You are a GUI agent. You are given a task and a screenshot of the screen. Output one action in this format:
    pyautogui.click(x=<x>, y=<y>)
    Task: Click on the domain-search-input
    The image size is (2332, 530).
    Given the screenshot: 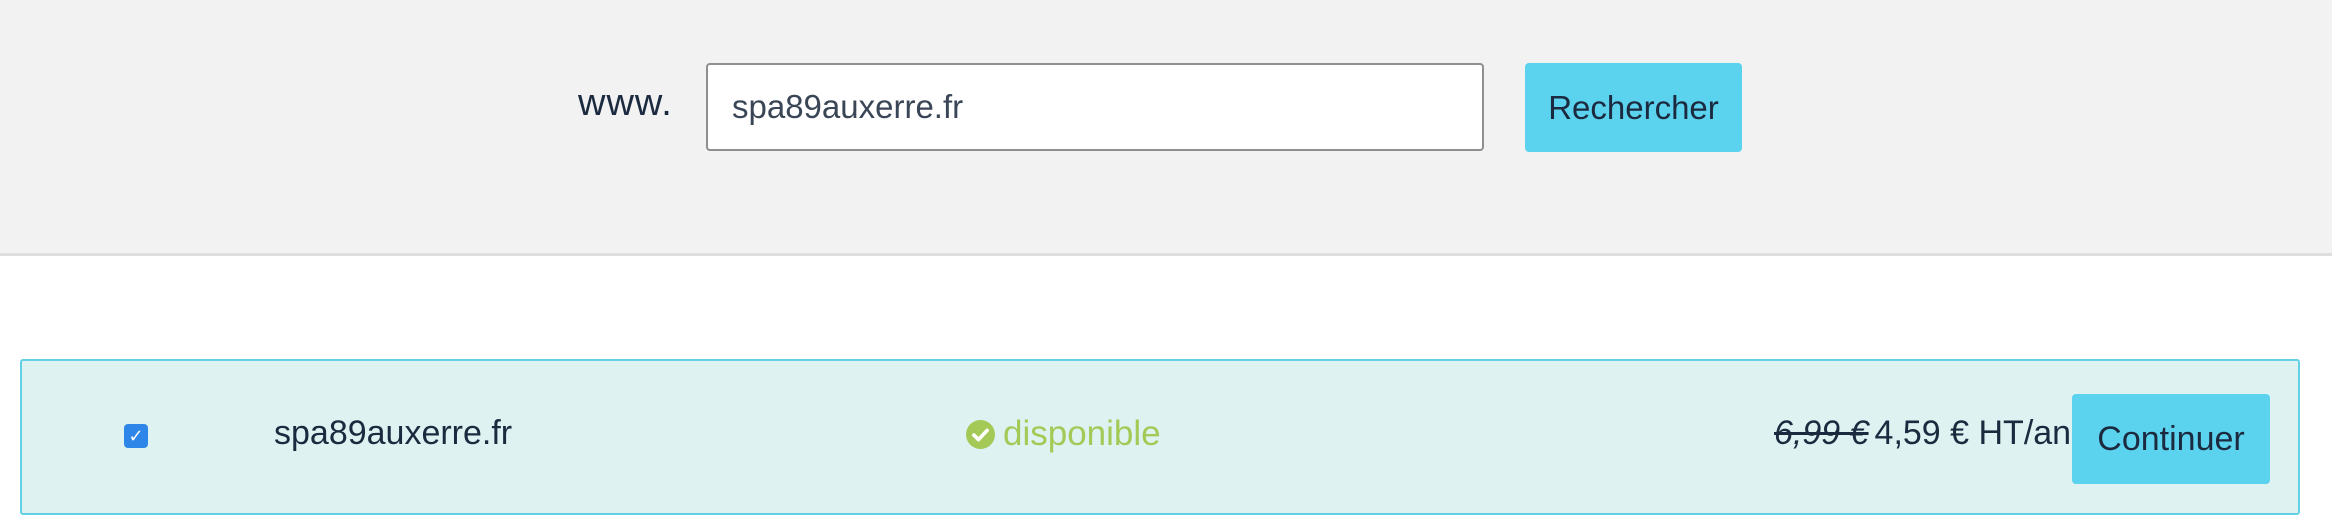 What is the action you would take?
    pyautogui.click(x=1095, y=107)
    